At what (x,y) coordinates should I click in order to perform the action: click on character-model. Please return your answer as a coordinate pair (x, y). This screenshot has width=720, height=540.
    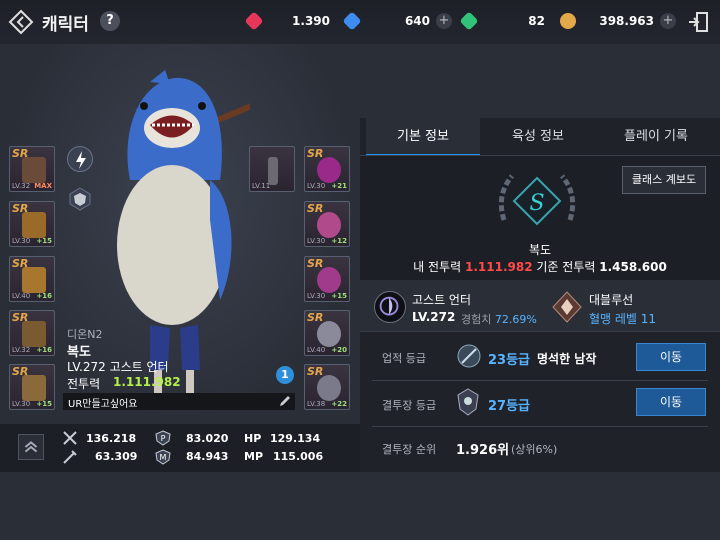
    Looking at the image, I should click on (180, 235).